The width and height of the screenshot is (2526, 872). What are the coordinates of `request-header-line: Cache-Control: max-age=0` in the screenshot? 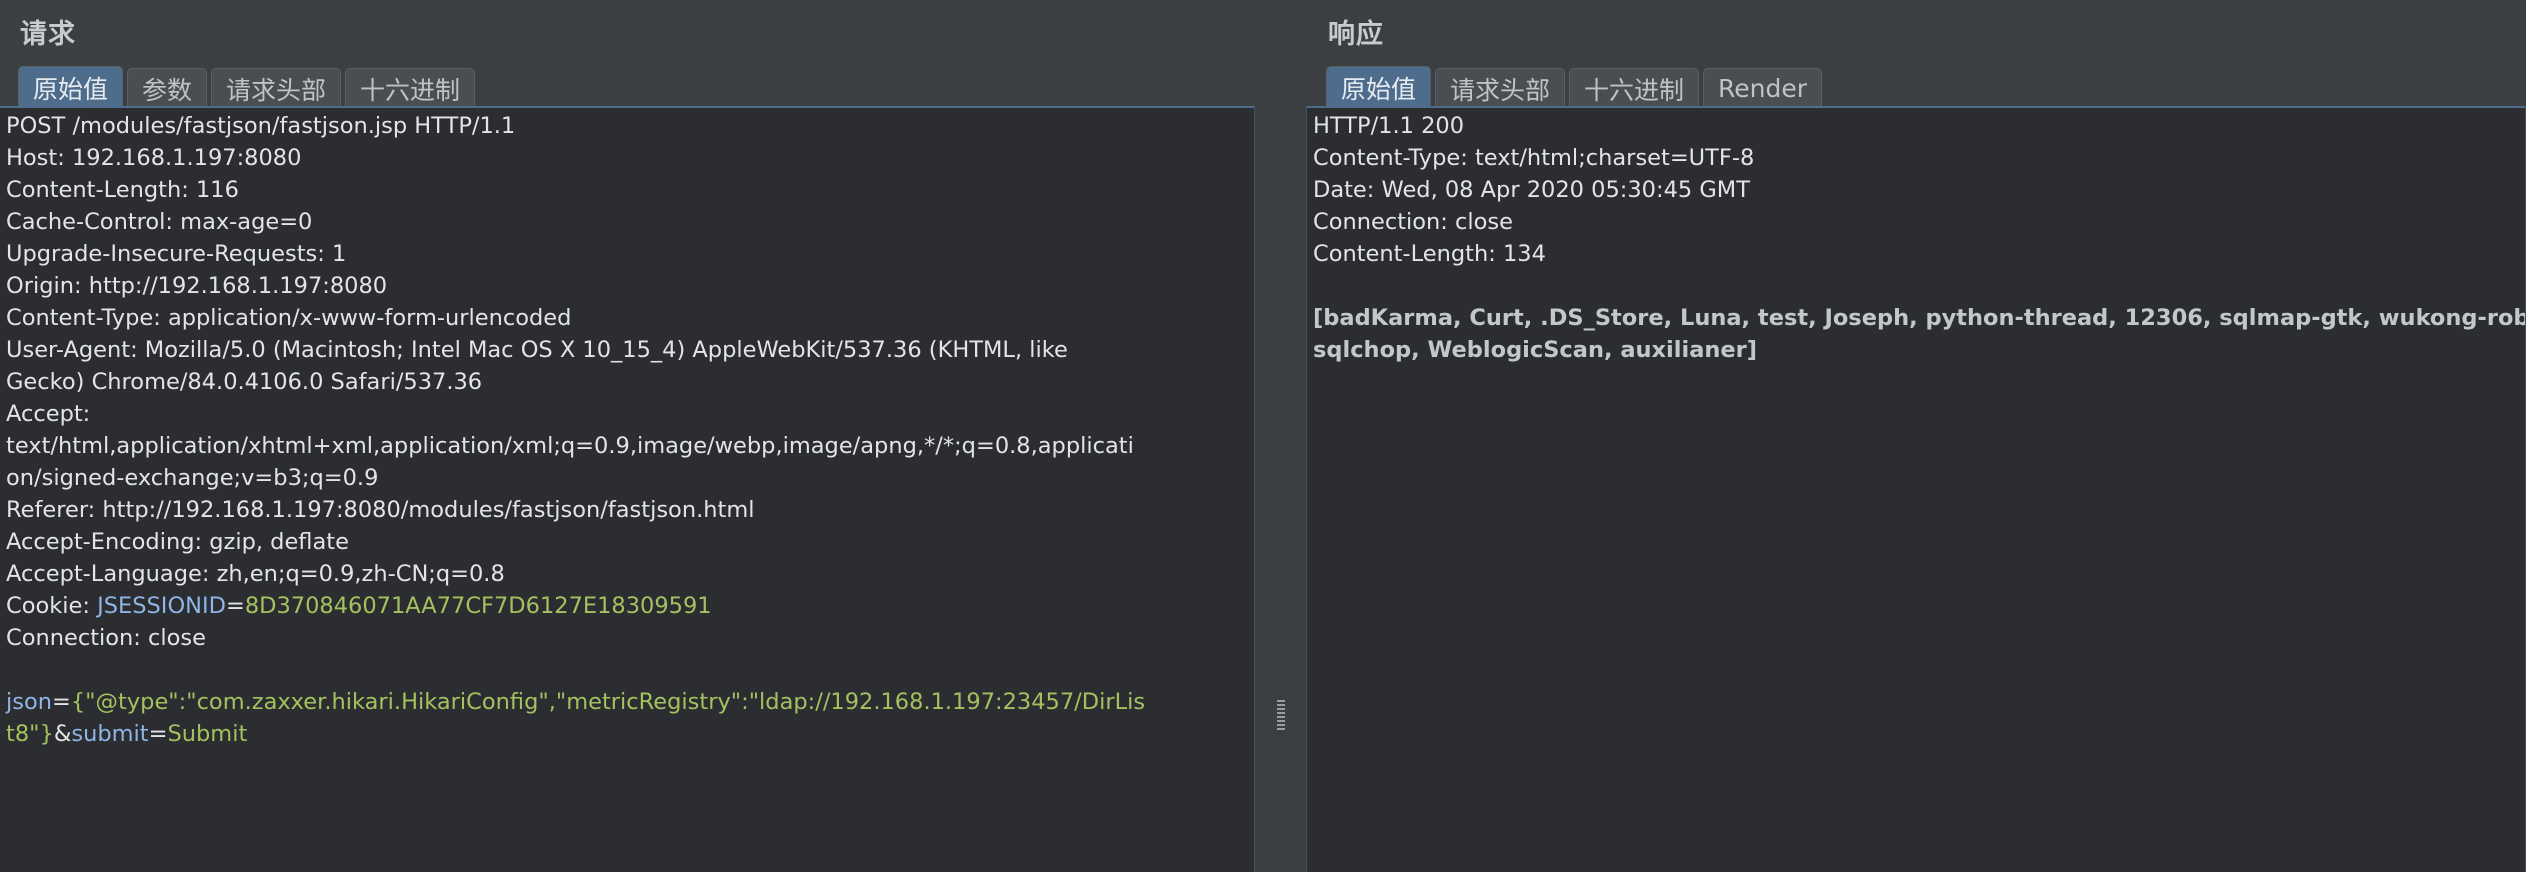 It's located at (159, 222).